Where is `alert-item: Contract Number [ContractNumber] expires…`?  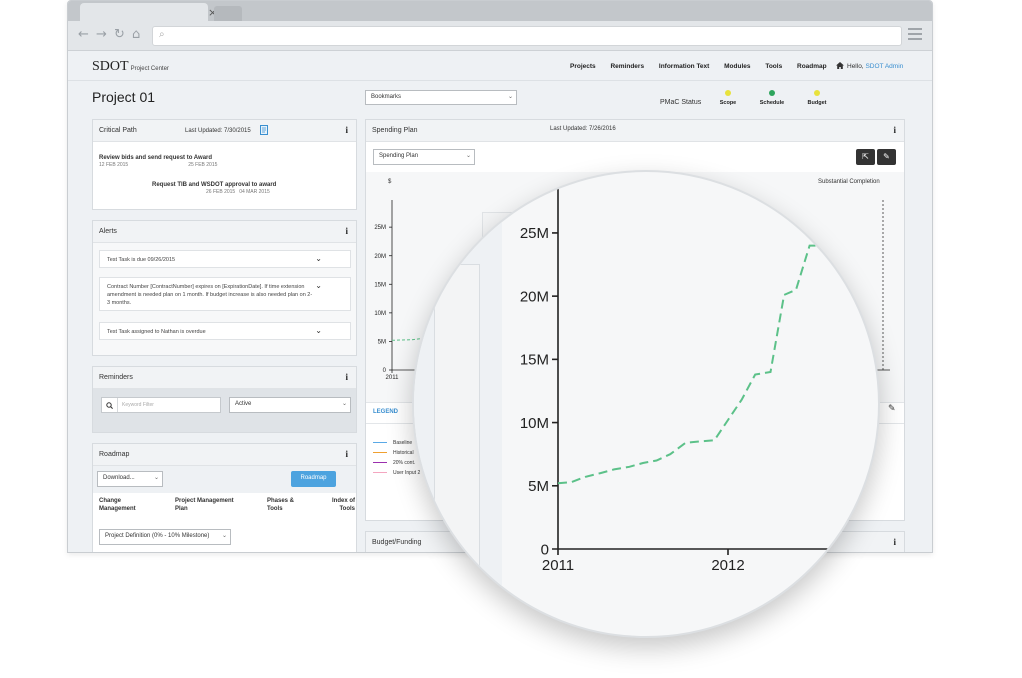
alert-item: Contract Number [ContractNumber] expires… is located at coordinates (225, 294).